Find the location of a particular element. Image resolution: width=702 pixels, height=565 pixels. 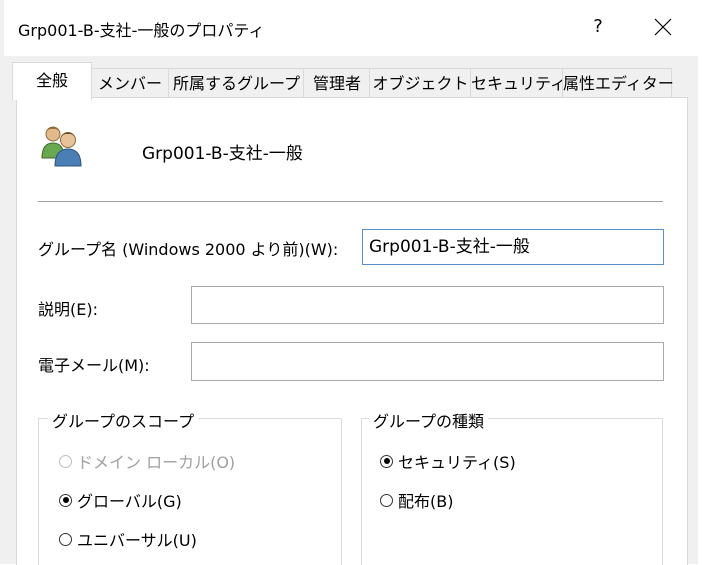

scope-universal-label: ユニバーサル(U) is located at coordinates (137, 540).